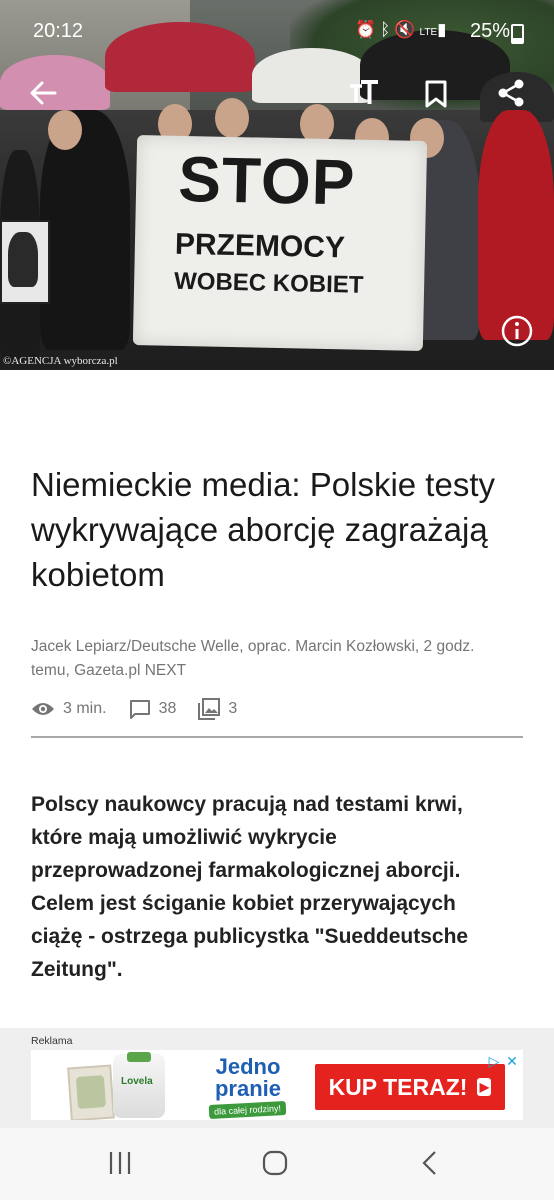 This screenshot has height=1200, width=554. Describe the element at coordinates (52, 1041) in the screenshot. I see `ad-label: Reklama` at that location.